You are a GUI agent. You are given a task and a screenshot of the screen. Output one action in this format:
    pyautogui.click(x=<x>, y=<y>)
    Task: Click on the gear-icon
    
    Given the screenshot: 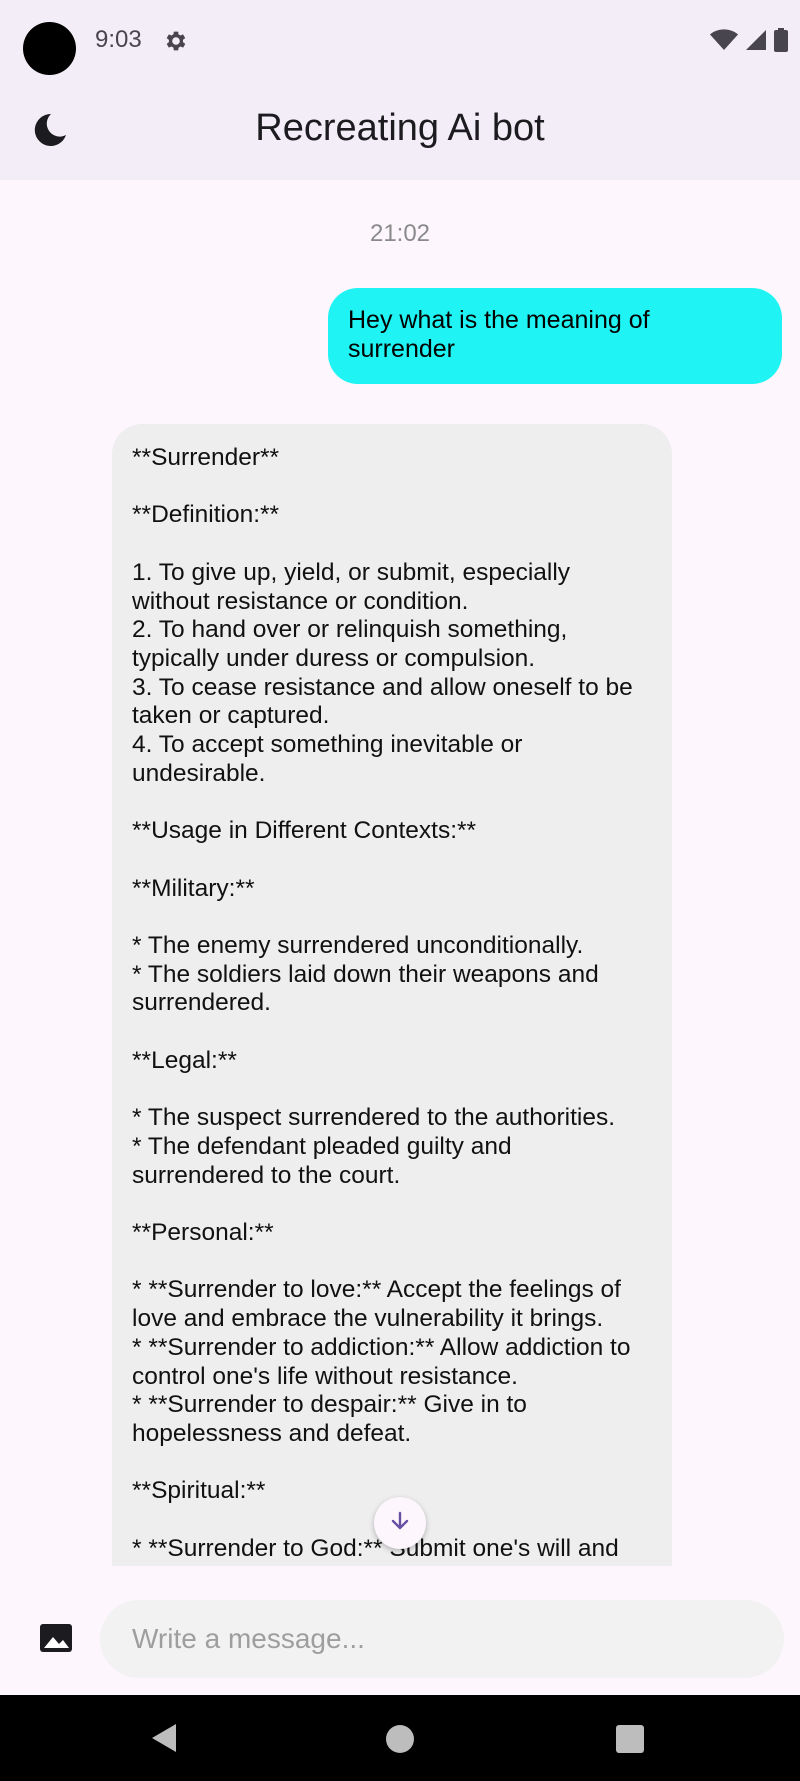 What is the action you would take?
    pyautogui.click(x=176, y=41)
    